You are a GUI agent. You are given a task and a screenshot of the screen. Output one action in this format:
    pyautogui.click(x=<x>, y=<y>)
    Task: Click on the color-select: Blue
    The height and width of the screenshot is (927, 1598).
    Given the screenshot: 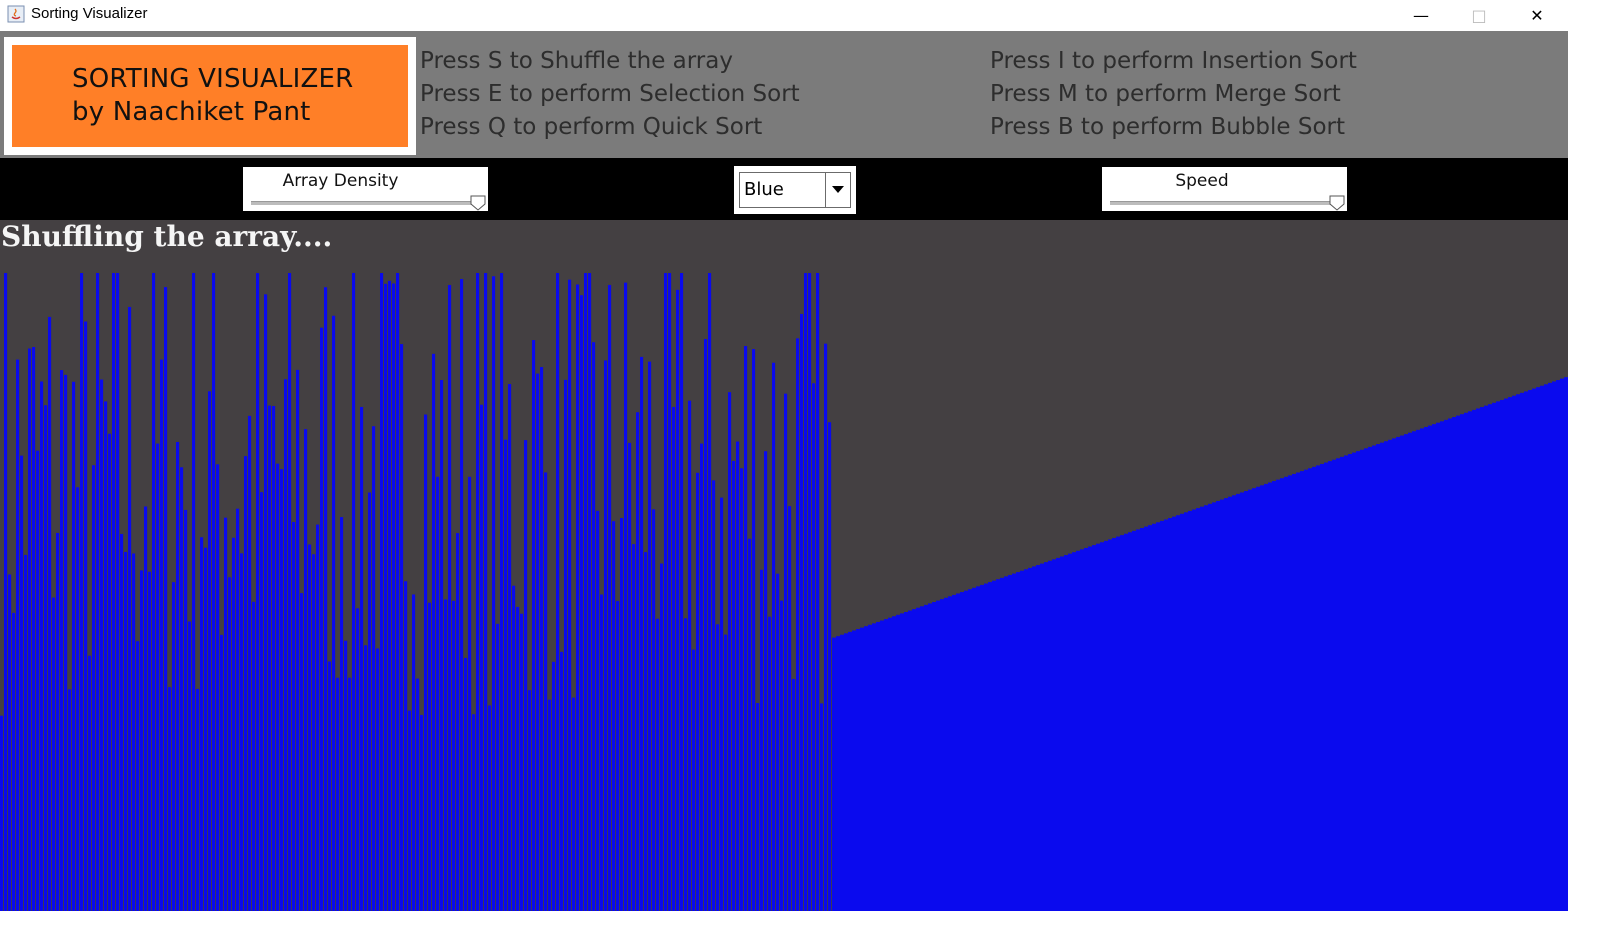 What is the action you would take?
    pyautogui.click(x=795, y=190)
    